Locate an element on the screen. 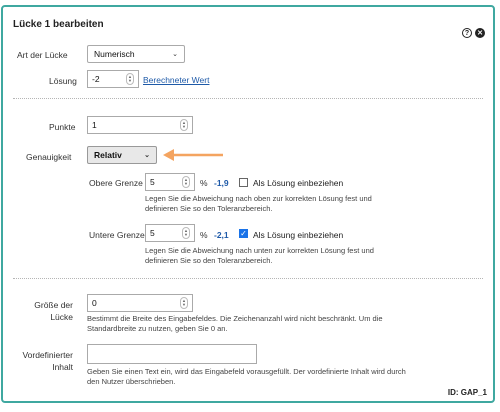 Image resolution: width=500 pixels, height=412 pixels. lower-include-label: Als Lösung einbeziehen is located at coordinates (298, 235).